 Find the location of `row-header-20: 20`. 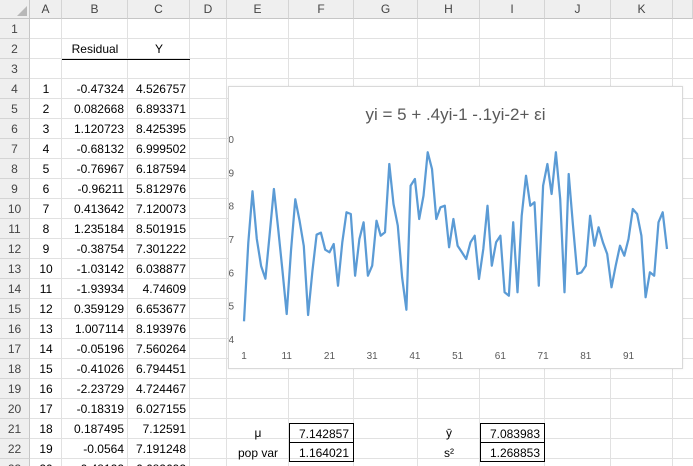

row-header-20: 20 is located at coordinates (15, 409).